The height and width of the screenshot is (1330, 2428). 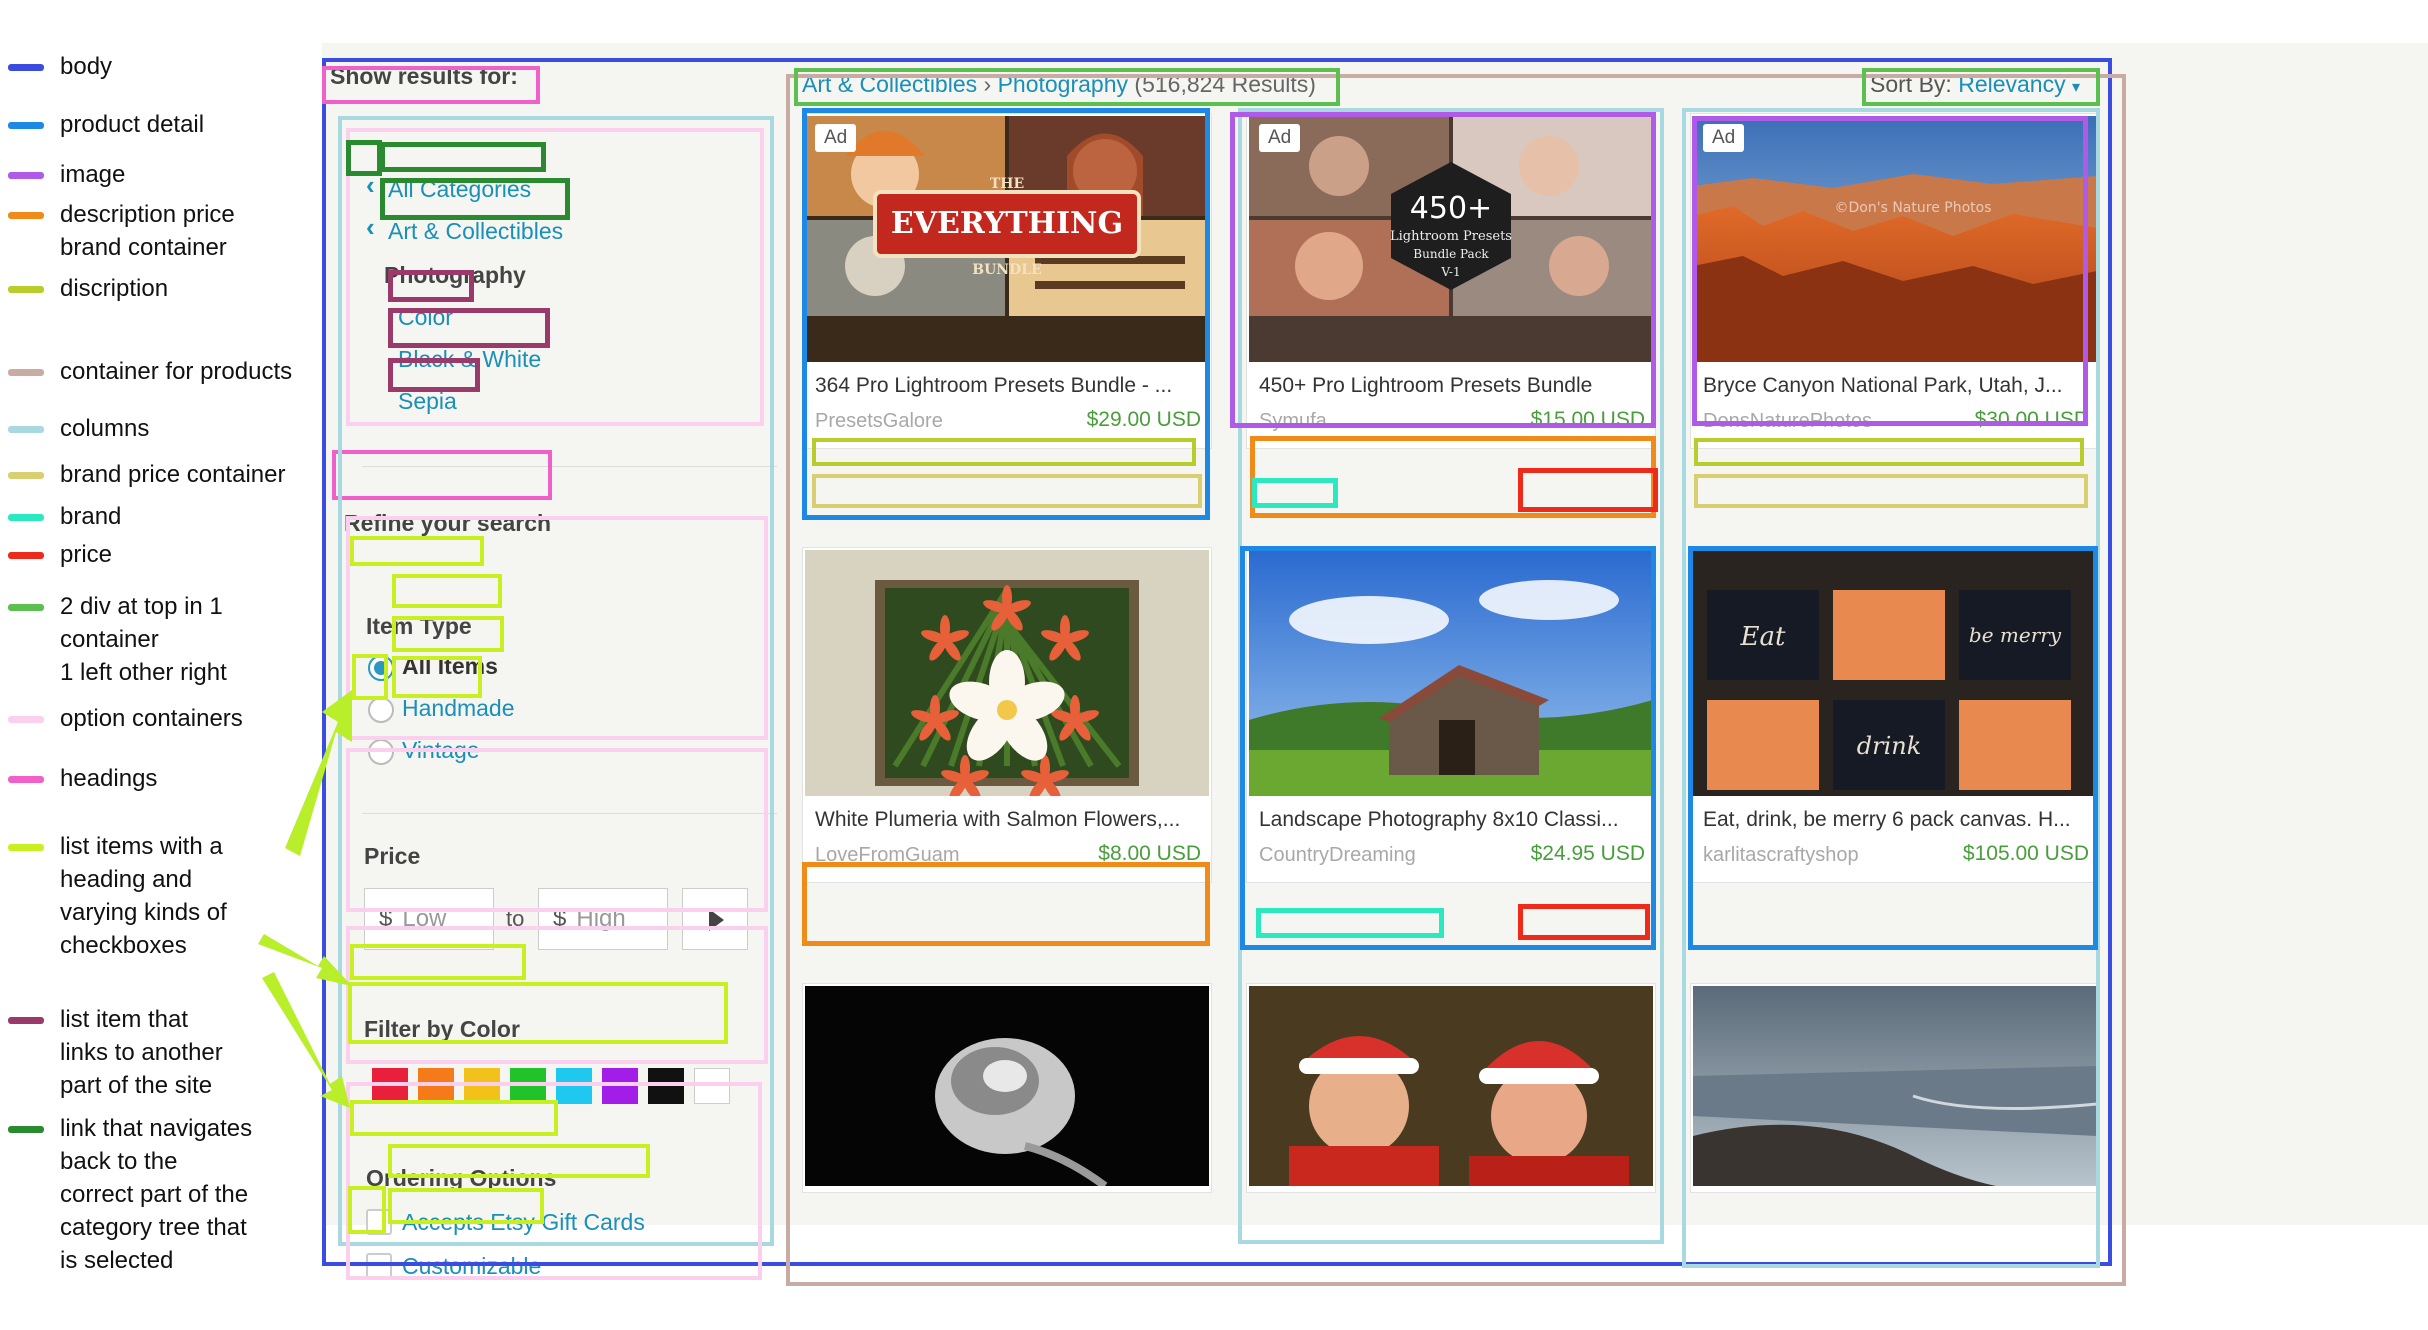 I want to click on option-handmade: Handmade, so click(x=458, y=708).